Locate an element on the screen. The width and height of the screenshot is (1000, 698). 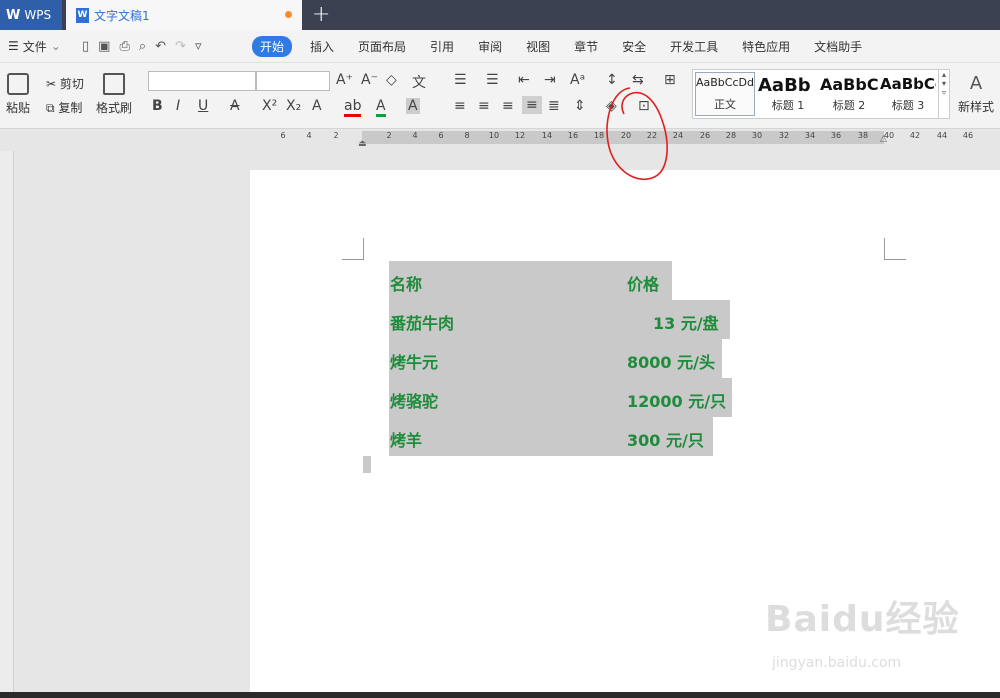
print-icon: ⎙ is located at coordinates (124, 46).